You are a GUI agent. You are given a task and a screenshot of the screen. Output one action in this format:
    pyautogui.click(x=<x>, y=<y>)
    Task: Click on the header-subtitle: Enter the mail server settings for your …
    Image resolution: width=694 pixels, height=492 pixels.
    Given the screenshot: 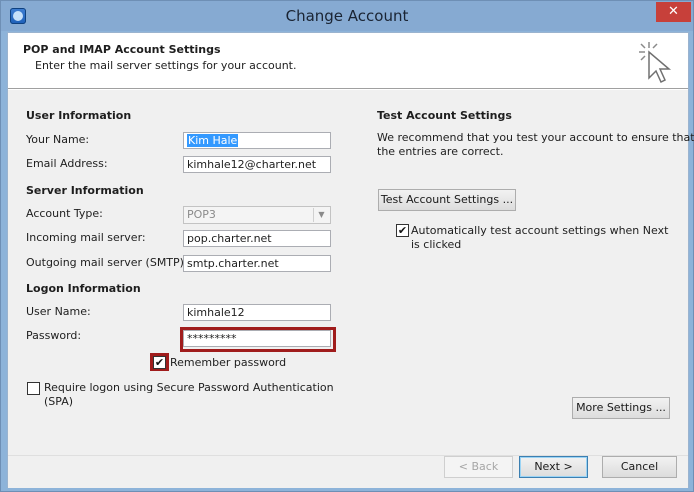 What is the action you would take?
    pyautogui.click(x=166, y=65)
    